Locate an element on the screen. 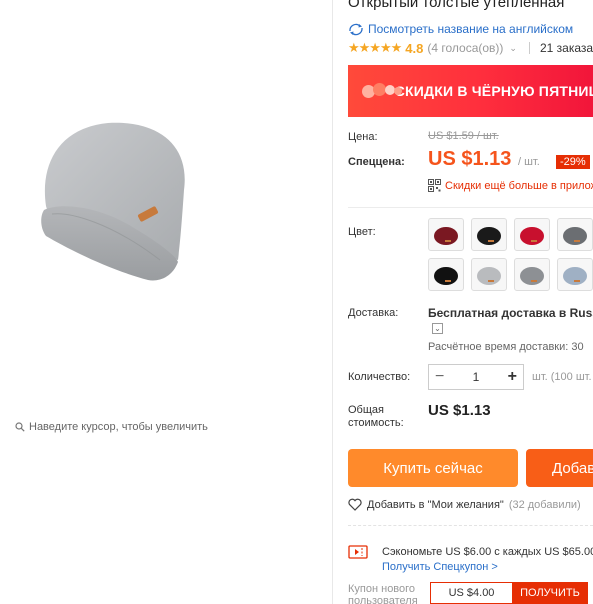  color-swatch-gray is located at coordinates (575, 234).